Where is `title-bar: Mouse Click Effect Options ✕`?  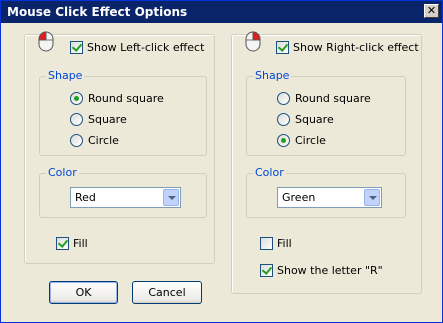
title-bar: Mouse Click Effect Options ✕ is located at coordinates (221, 12).